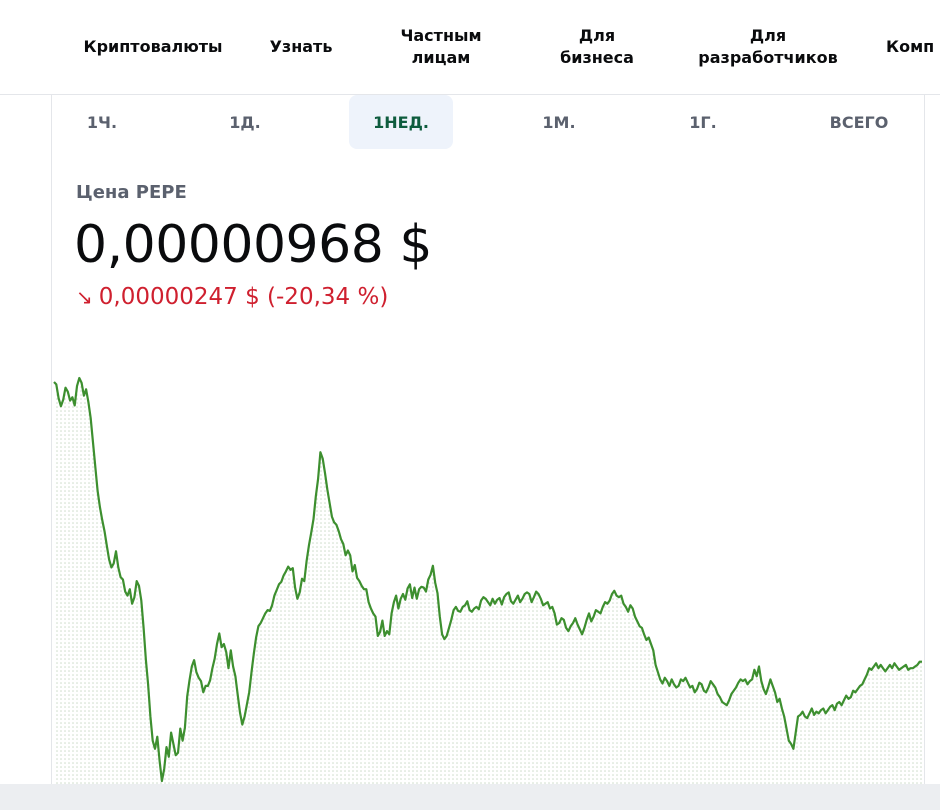 The height and width of the screenshot is (810, 940). I want to click on nav-learn: Узнать, so click(301, 47).